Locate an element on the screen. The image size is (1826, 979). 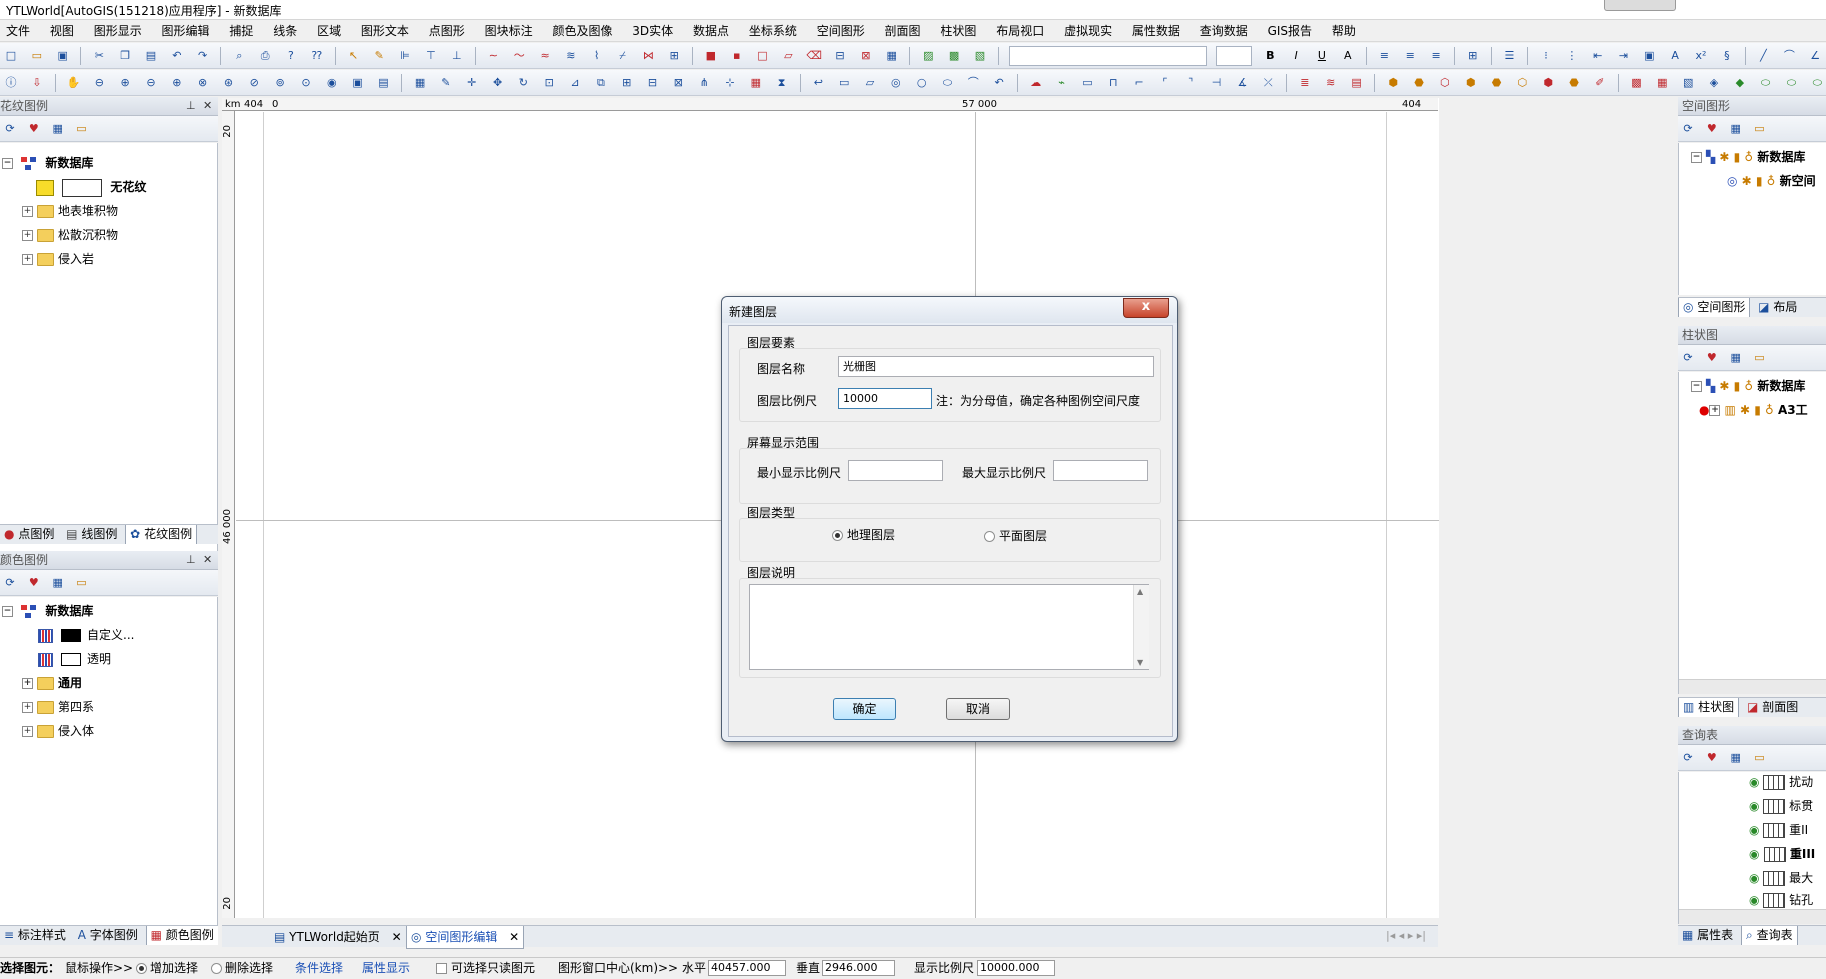
zoom-center-icon: ⊙ is located at coordinates (306, 83).